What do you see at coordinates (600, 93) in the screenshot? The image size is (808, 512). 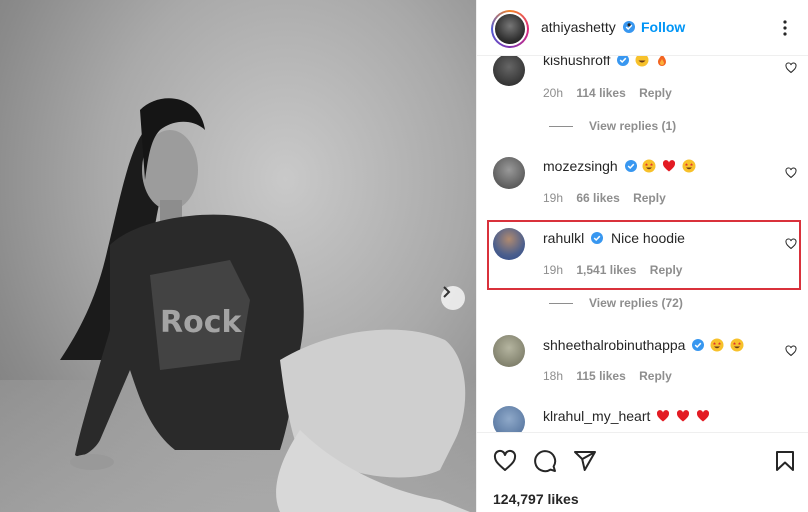 I see `comment-likes: 114 likes` at bounding box center [600, 93].